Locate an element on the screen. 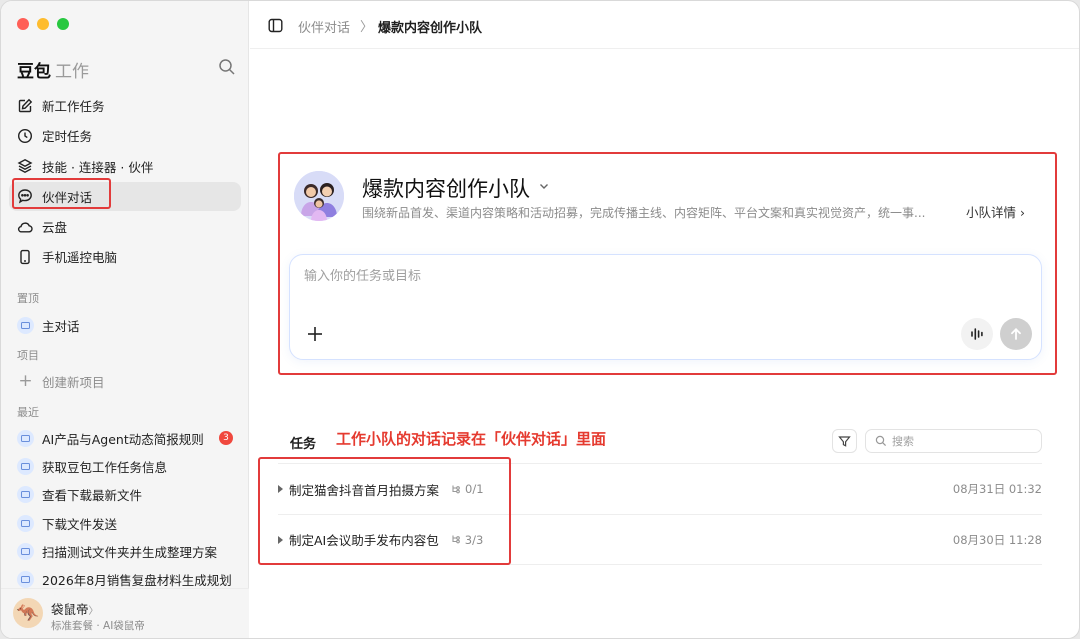 This screenshot has width=1080, height=639. close-window-button is located at coordinates (23, 24).